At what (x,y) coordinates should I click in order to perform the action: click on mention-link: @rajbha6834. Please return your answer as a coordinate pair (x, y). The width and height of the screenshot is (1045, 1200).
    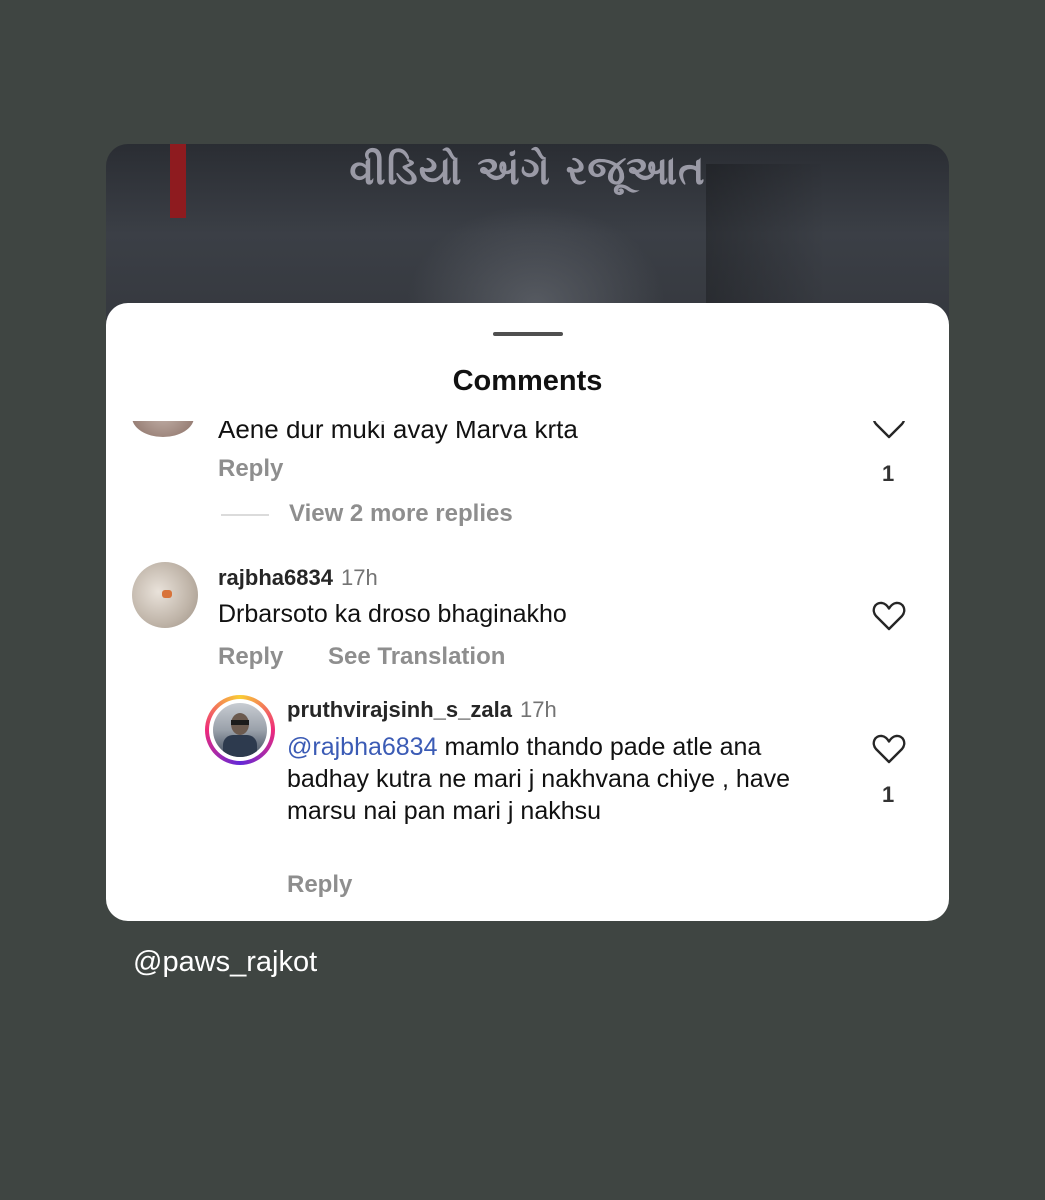
    Looking at the image, I should click on (362, 747).